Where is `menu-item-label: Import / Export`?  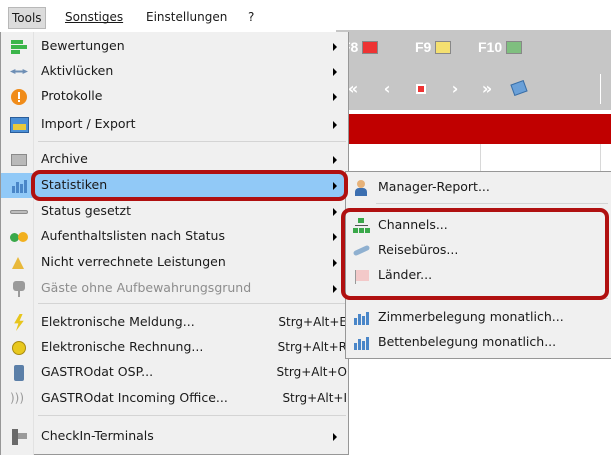
menu-item-label: Import / Export is located at coordinates (88, 123).